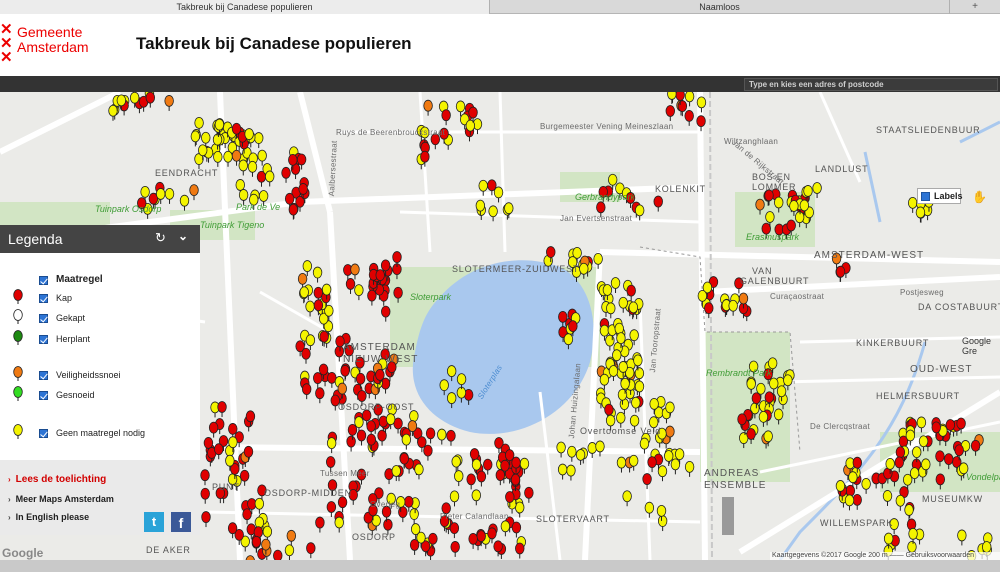 This screenshot has width=1000, height=572. What do you see at coordinates (43, 375) in the screenshot?
I see `legend-veiligheidssnoei-checkbox` at bounding box center [43, 375].